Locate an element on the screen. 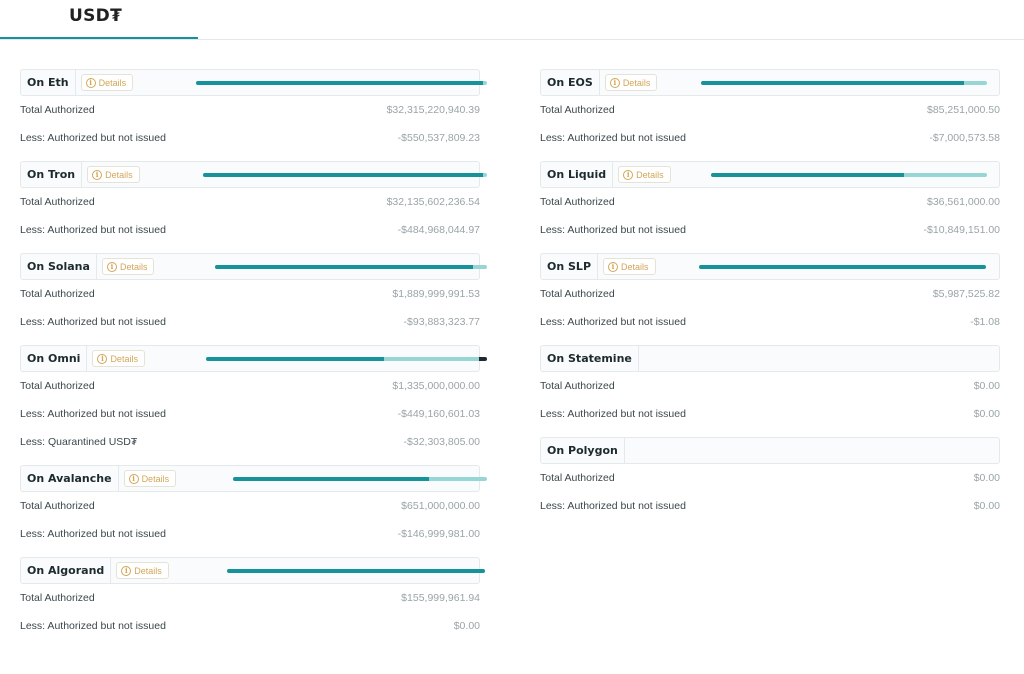  chain-name: On SLP is located at coordinates (570, 266).